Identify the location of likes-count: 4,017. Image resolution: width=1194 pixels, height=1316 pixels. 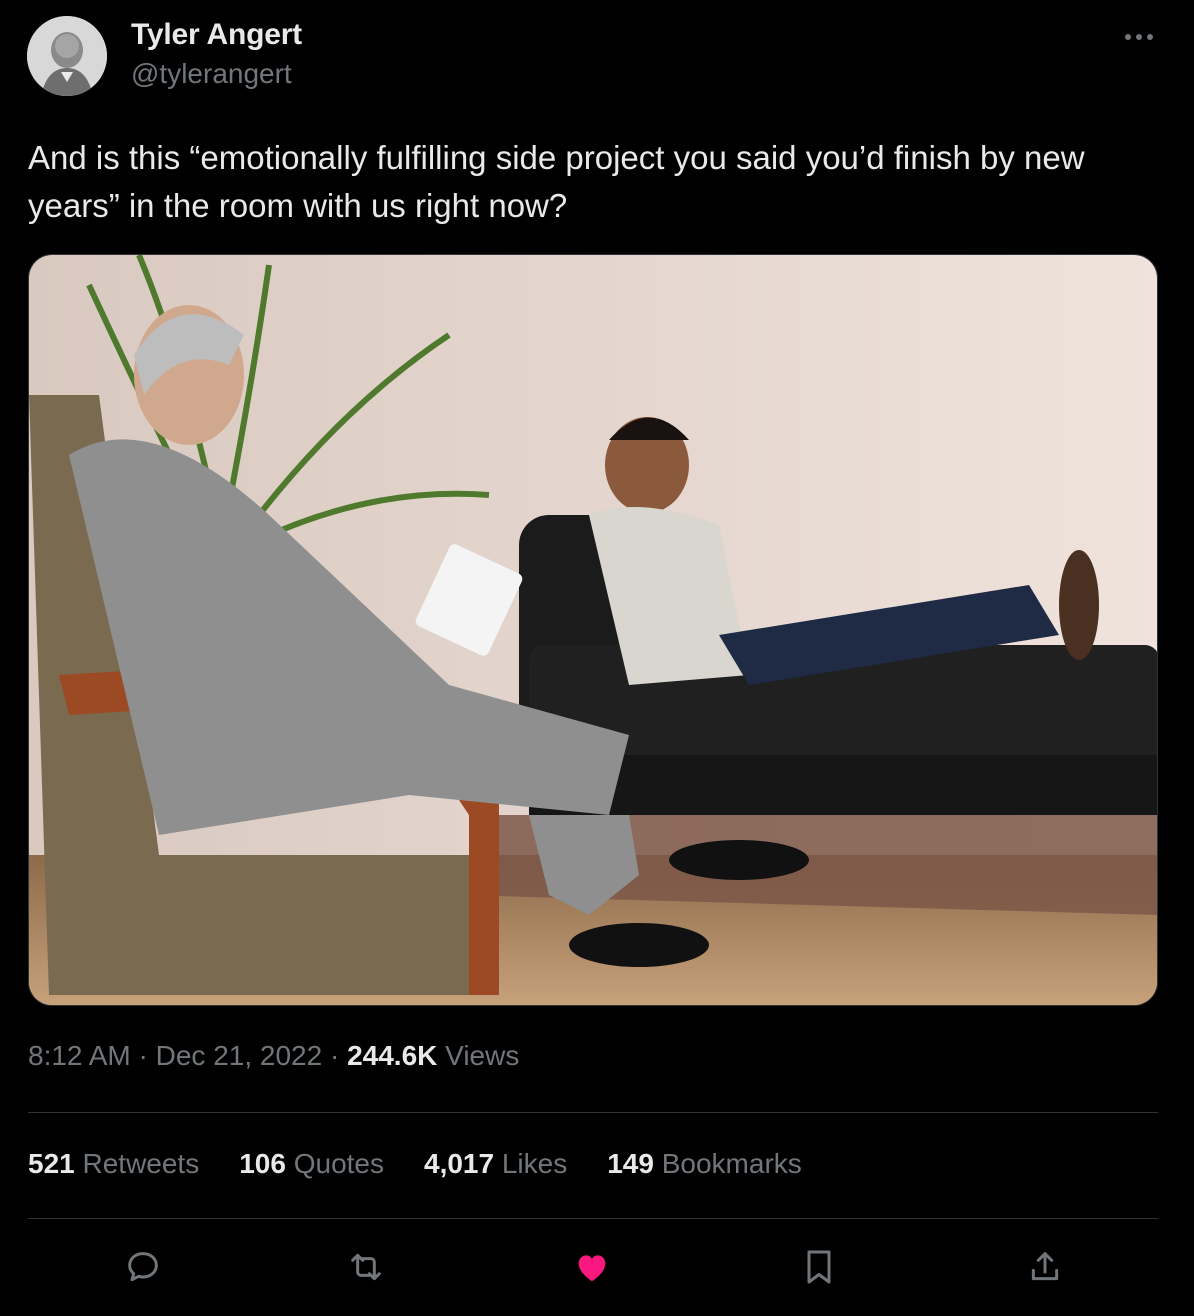
(459, 1163).